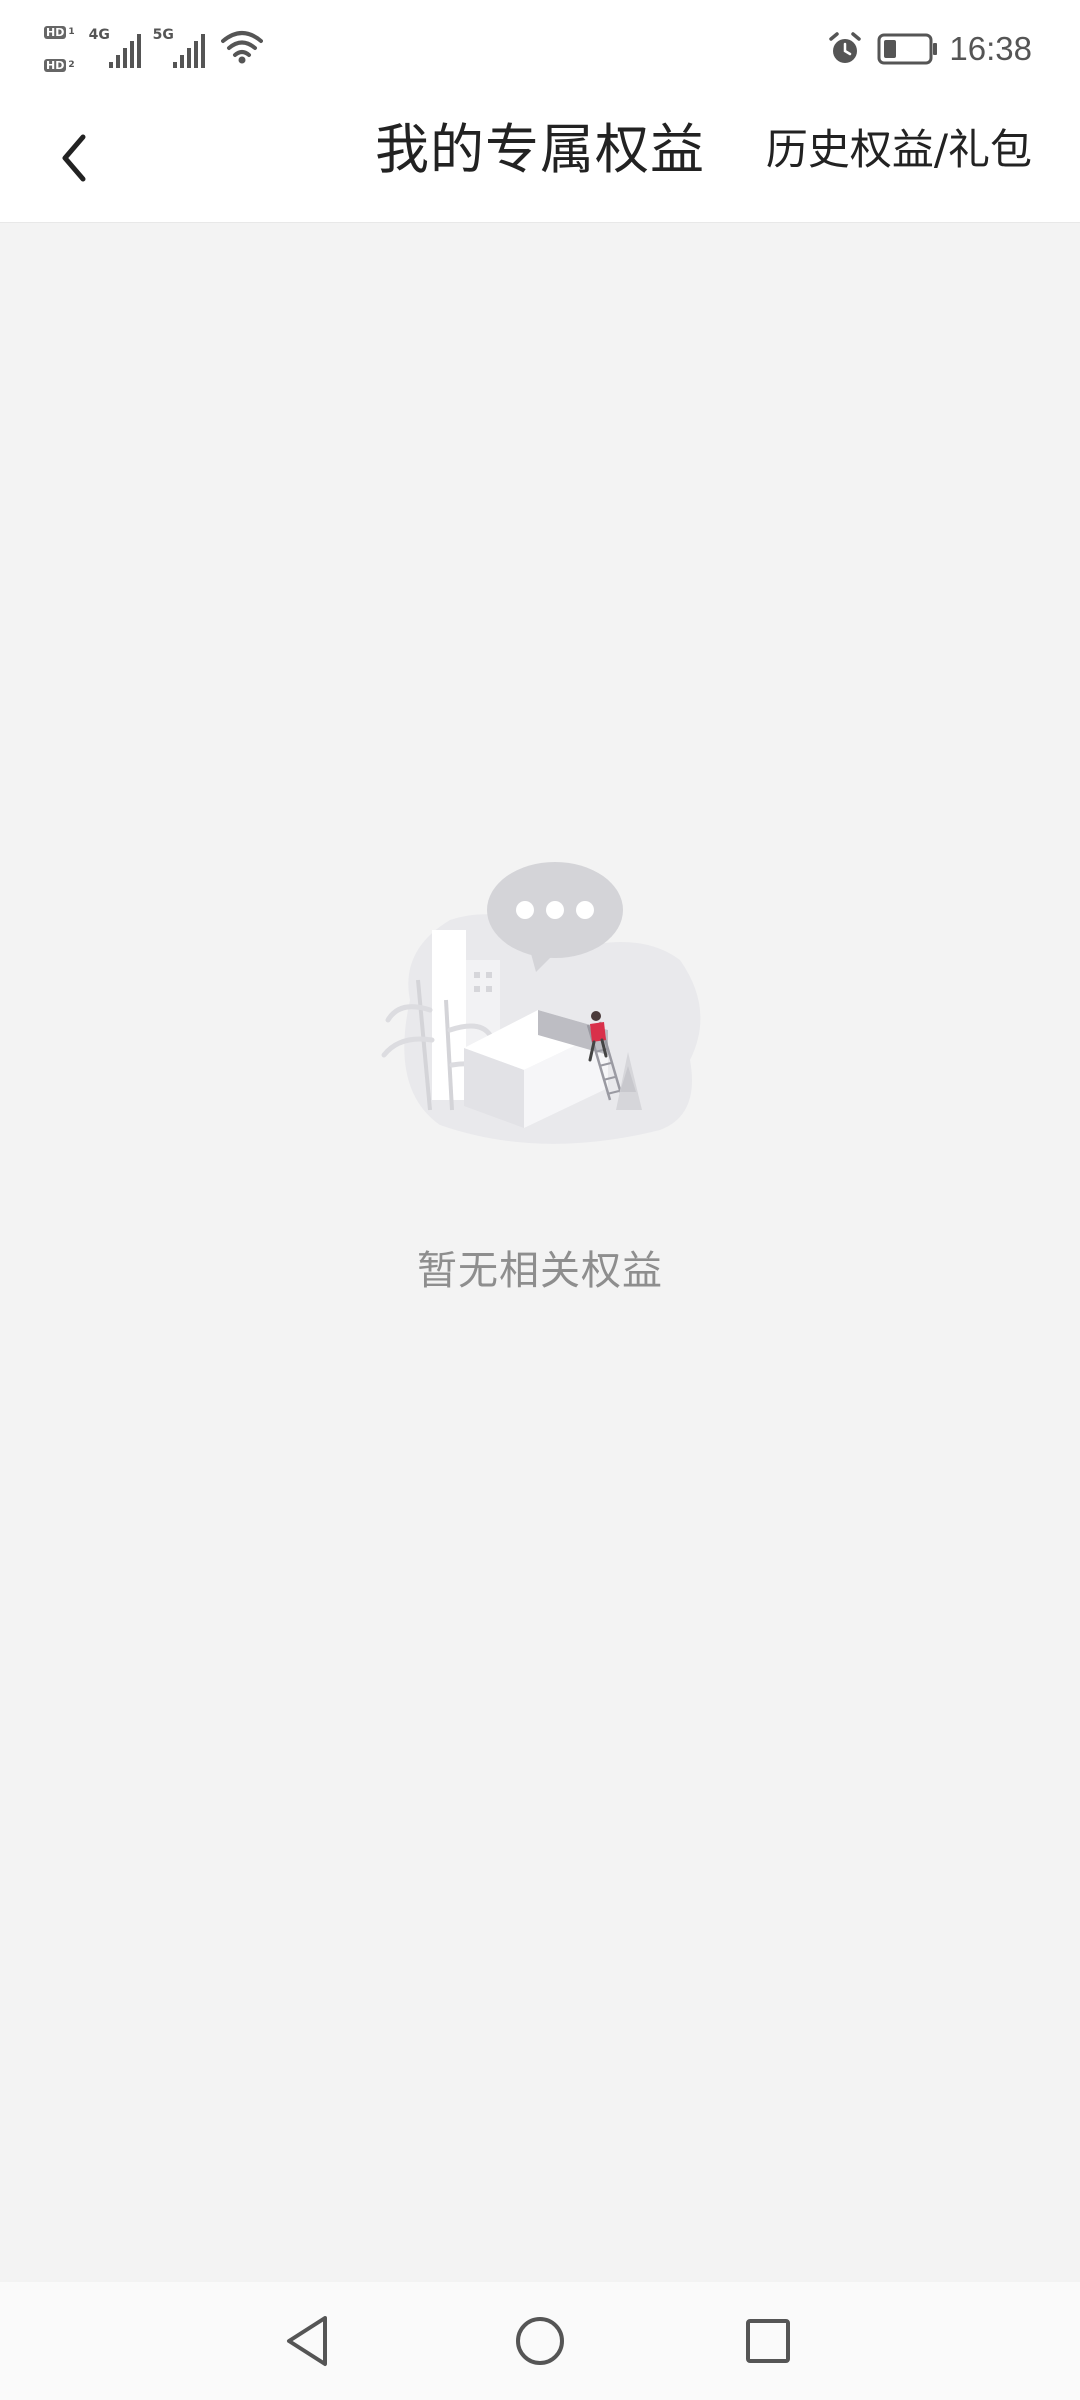  I want to click on empty-message: 暂无相关权益, so click(540, 1271).